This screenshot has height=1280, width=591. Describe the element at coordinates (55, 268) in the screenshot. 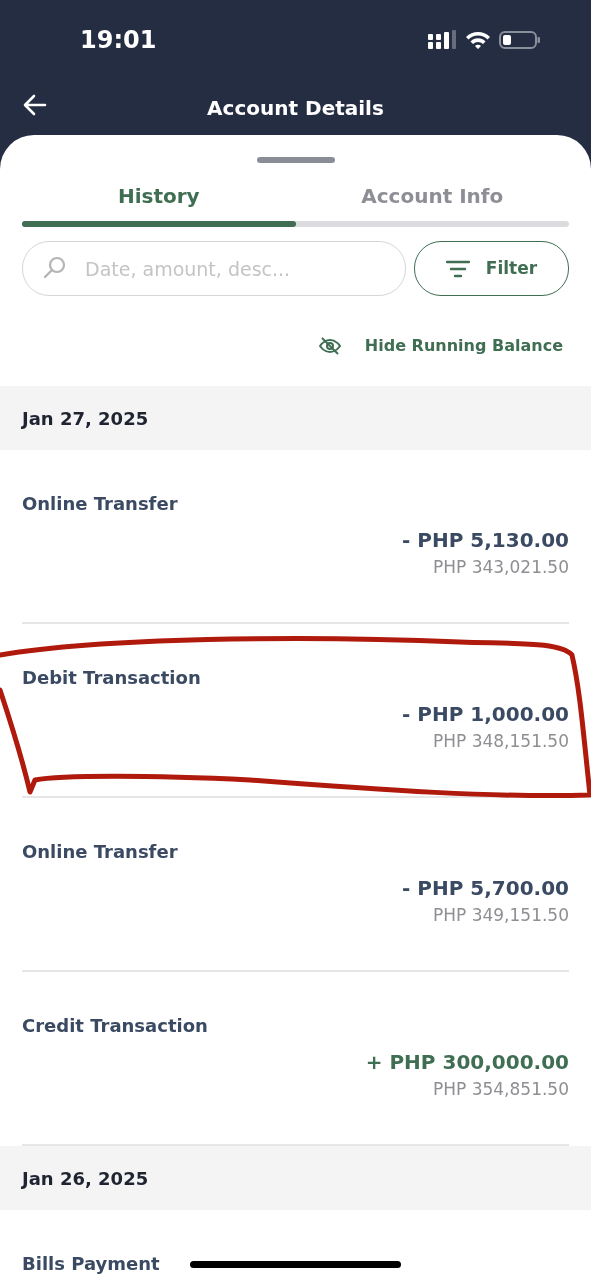

I see `search-icon` at that location.